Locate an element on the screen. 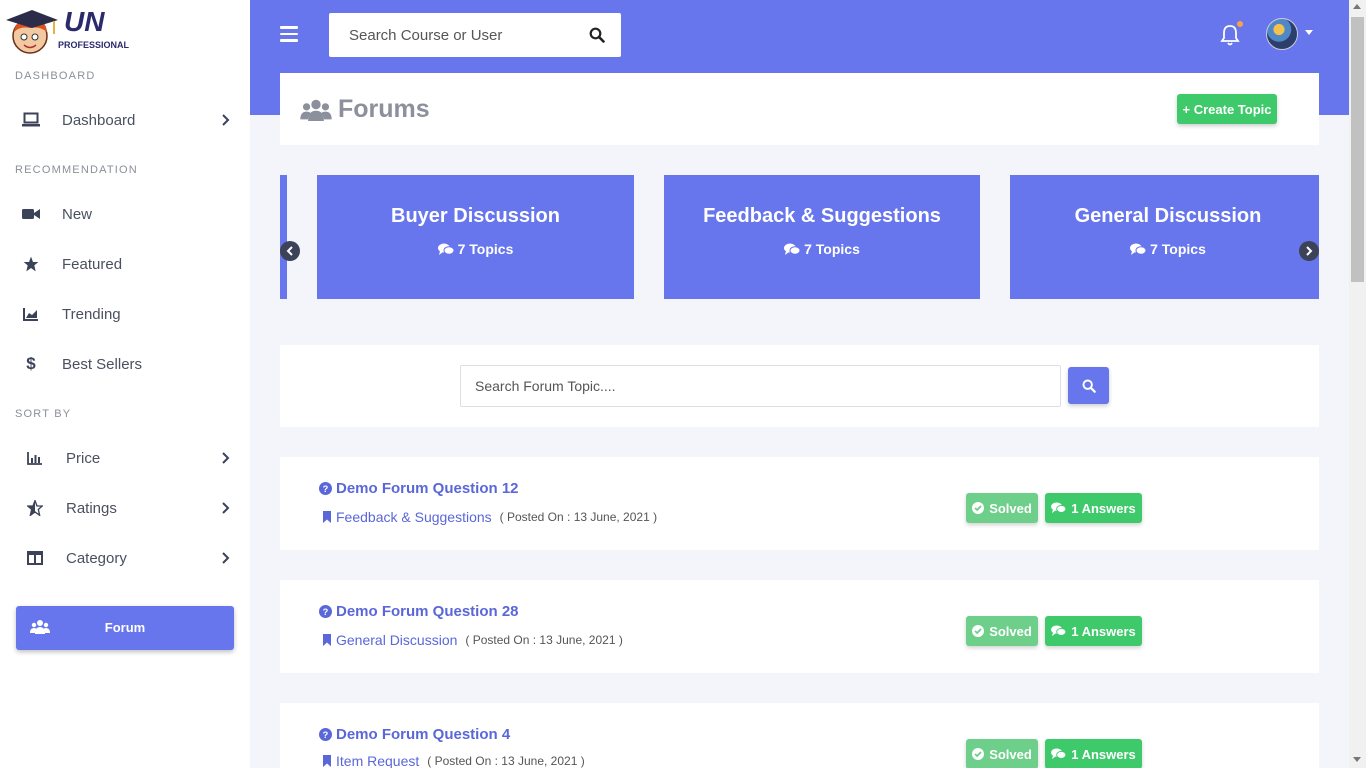  scroll-down-icon is located at coordinates (1357, 759).